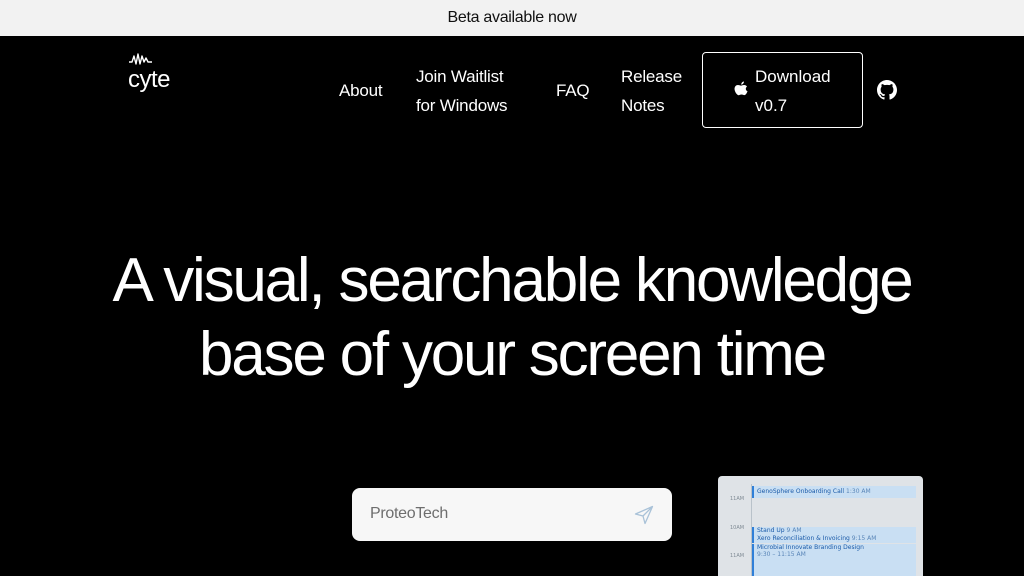 Image resolution: width=1024 pixels, height=576 pixels. What do you see at coordinates (471, 91) in the screenshot?
I see `nav-join-waitlist-link: Join Waitlist for Windows` at bounding box center [471, 91].